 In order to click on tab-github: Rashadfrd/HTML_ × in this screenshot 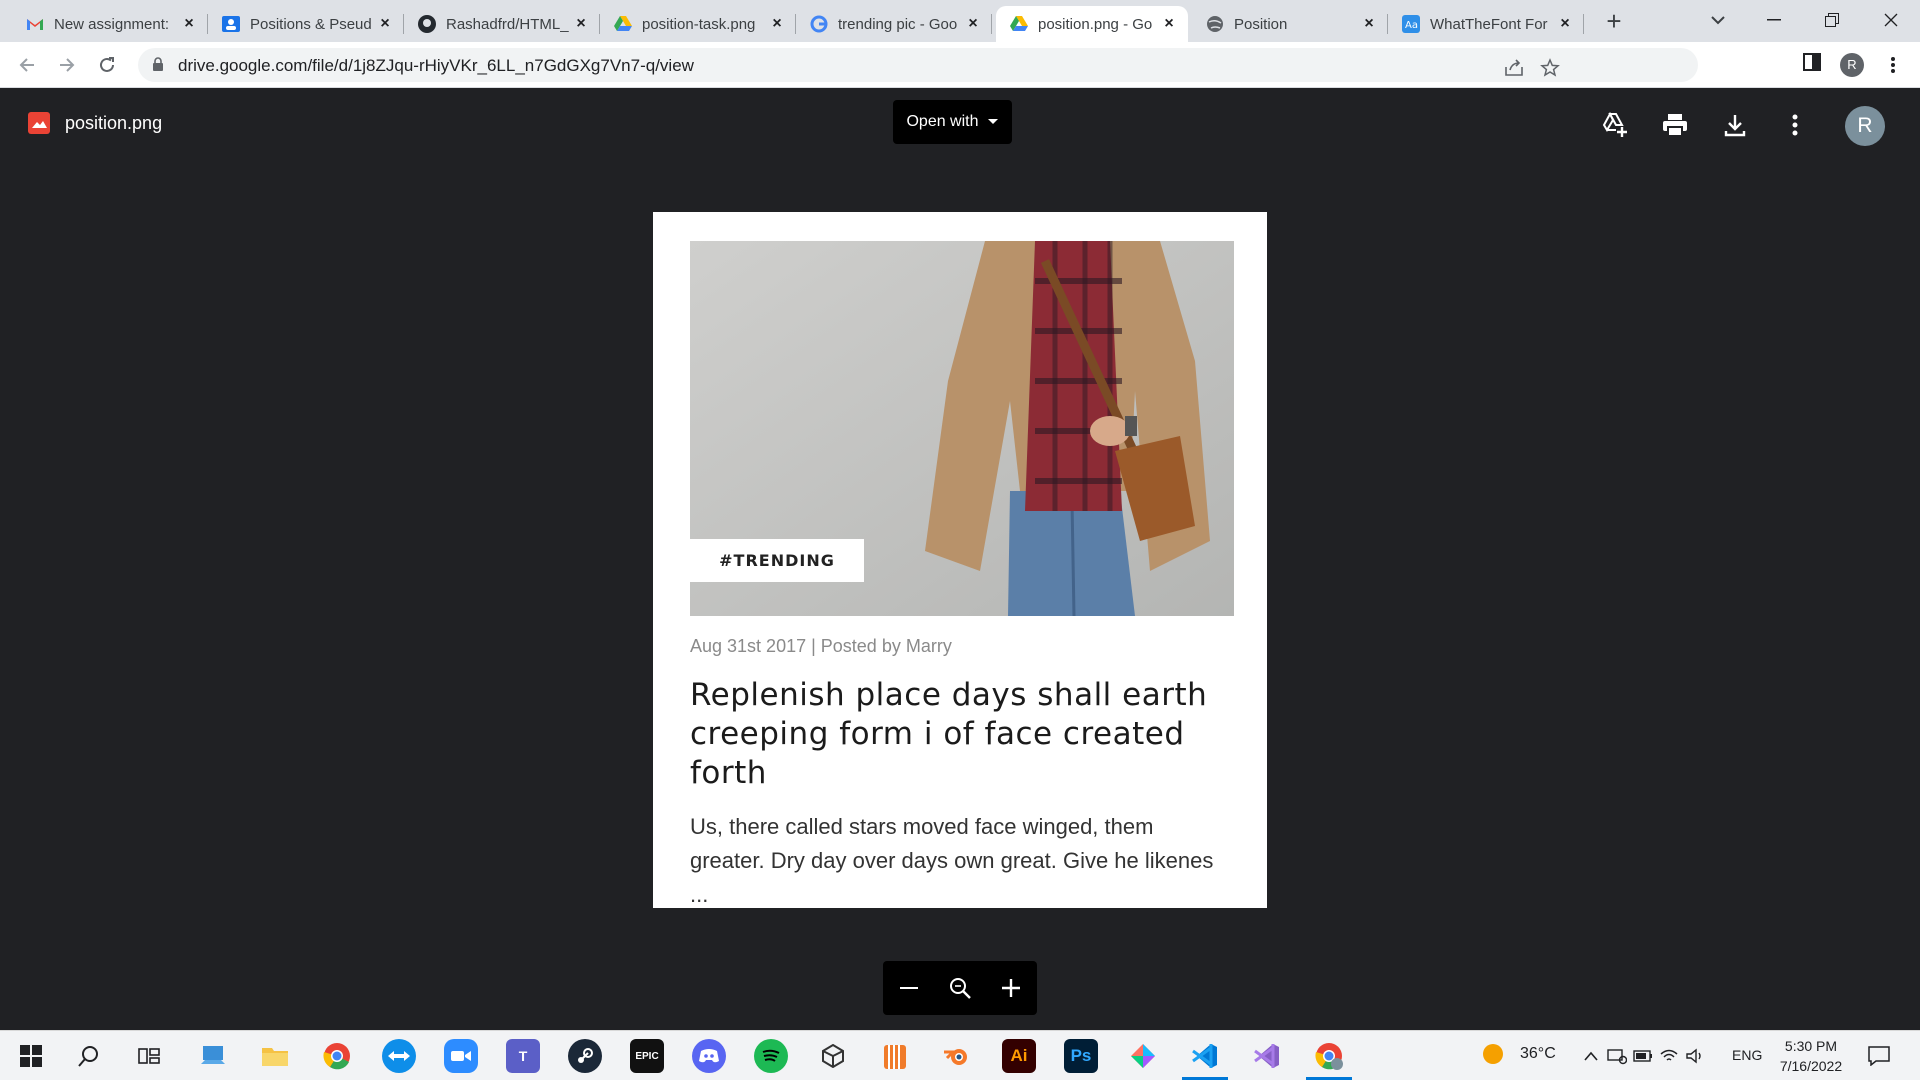, I will do `click(502, 24)`.